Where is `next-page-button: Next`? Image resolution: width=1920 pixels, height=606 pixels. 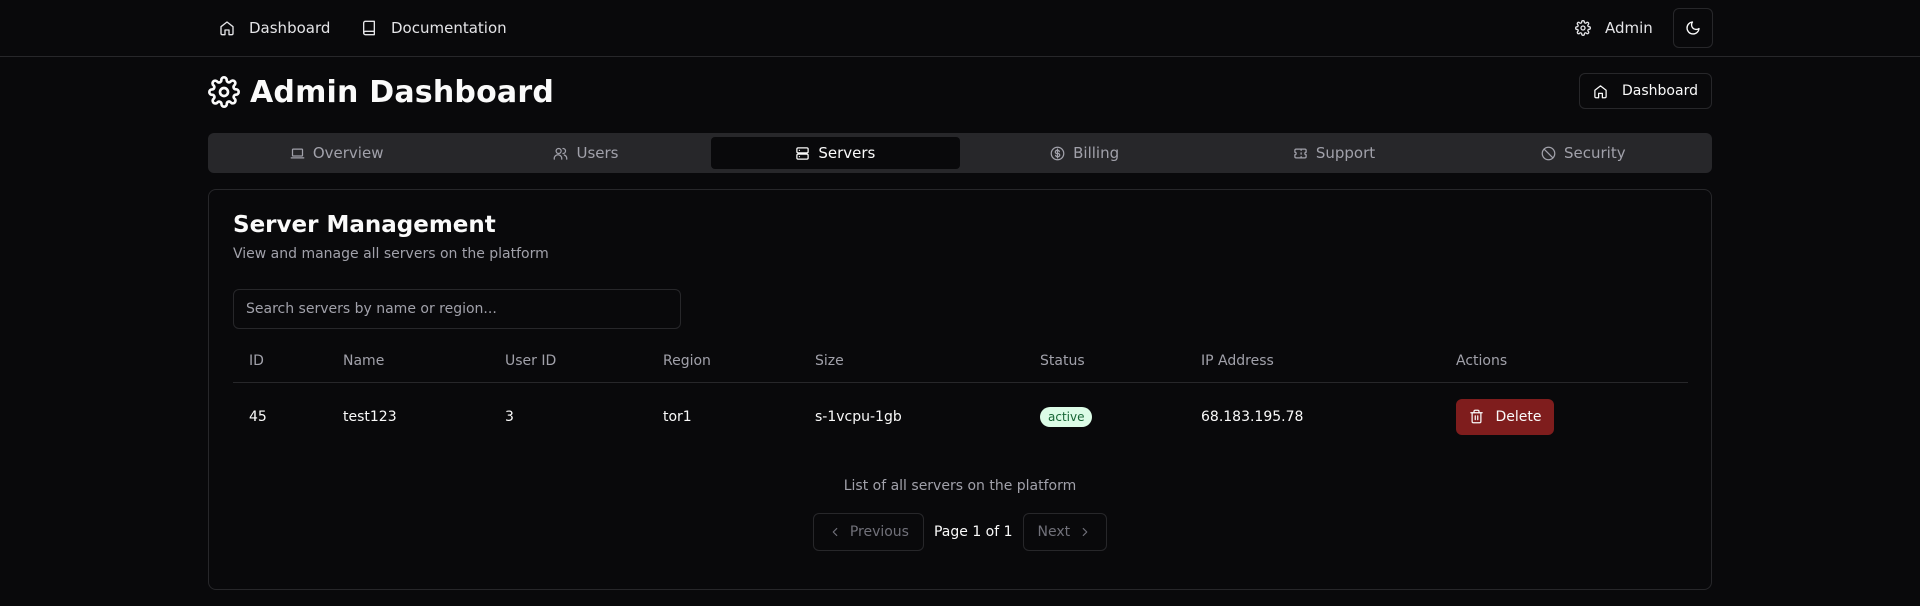 next-page-button: Next is located at coordinates (1065, 532).